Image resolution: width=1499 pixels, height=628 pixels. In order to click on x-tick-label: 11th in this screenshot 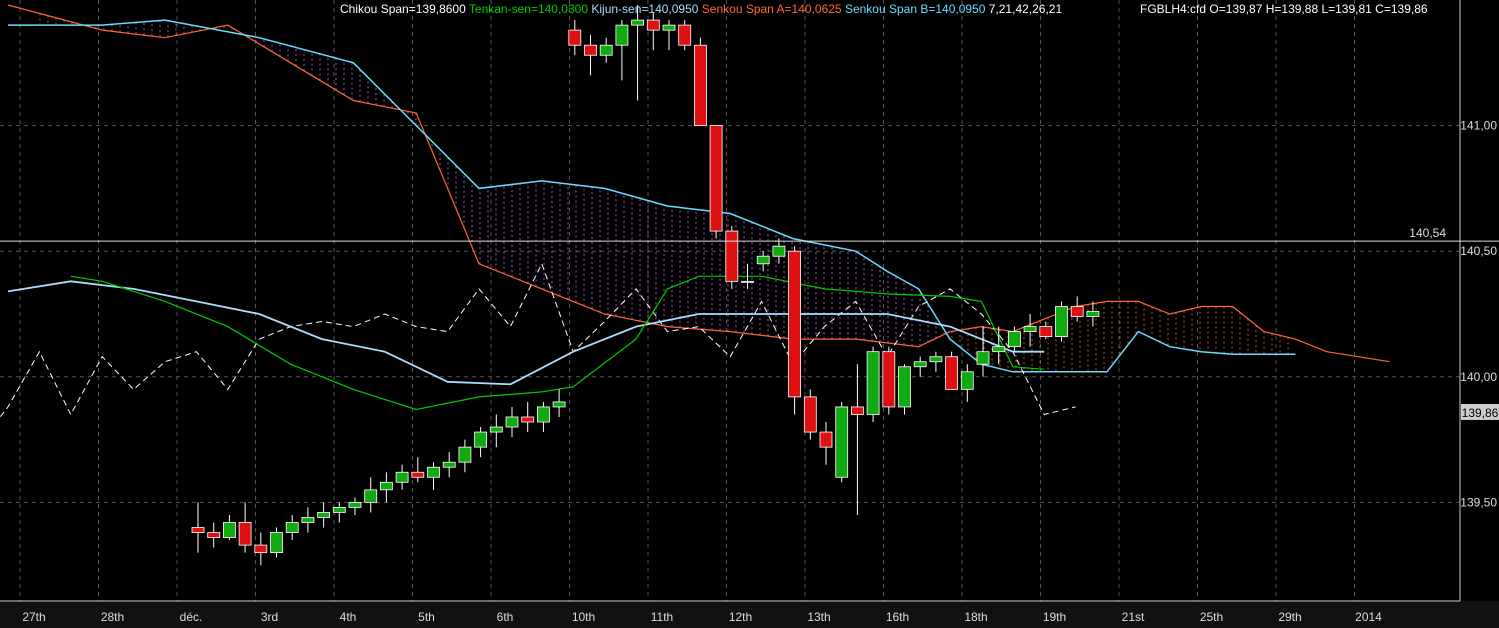, I will do `click(662, 617)`.